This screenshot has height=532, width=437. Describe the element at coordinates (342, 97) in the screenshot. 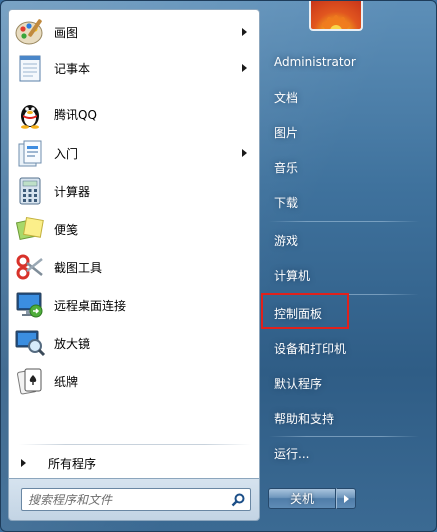

I see `right-item-documents: 文档` at that location.